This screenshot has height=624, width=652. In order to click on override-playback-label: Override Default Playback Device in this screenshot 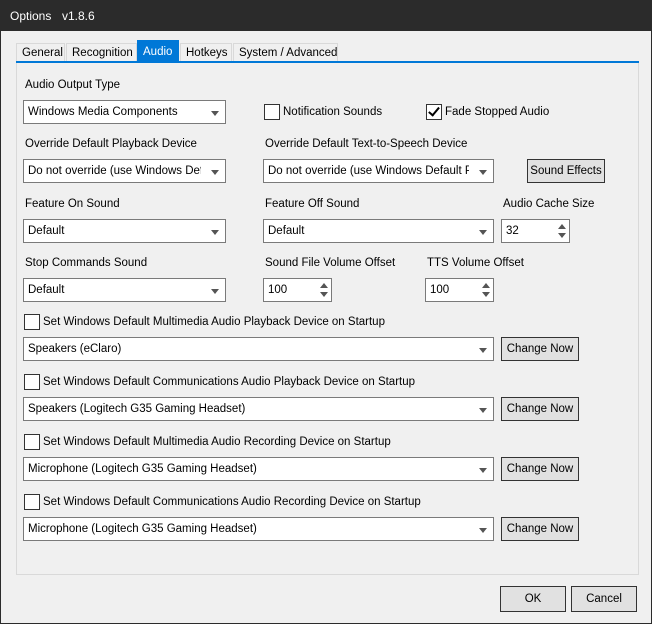, I will do `click(111, 144)`.